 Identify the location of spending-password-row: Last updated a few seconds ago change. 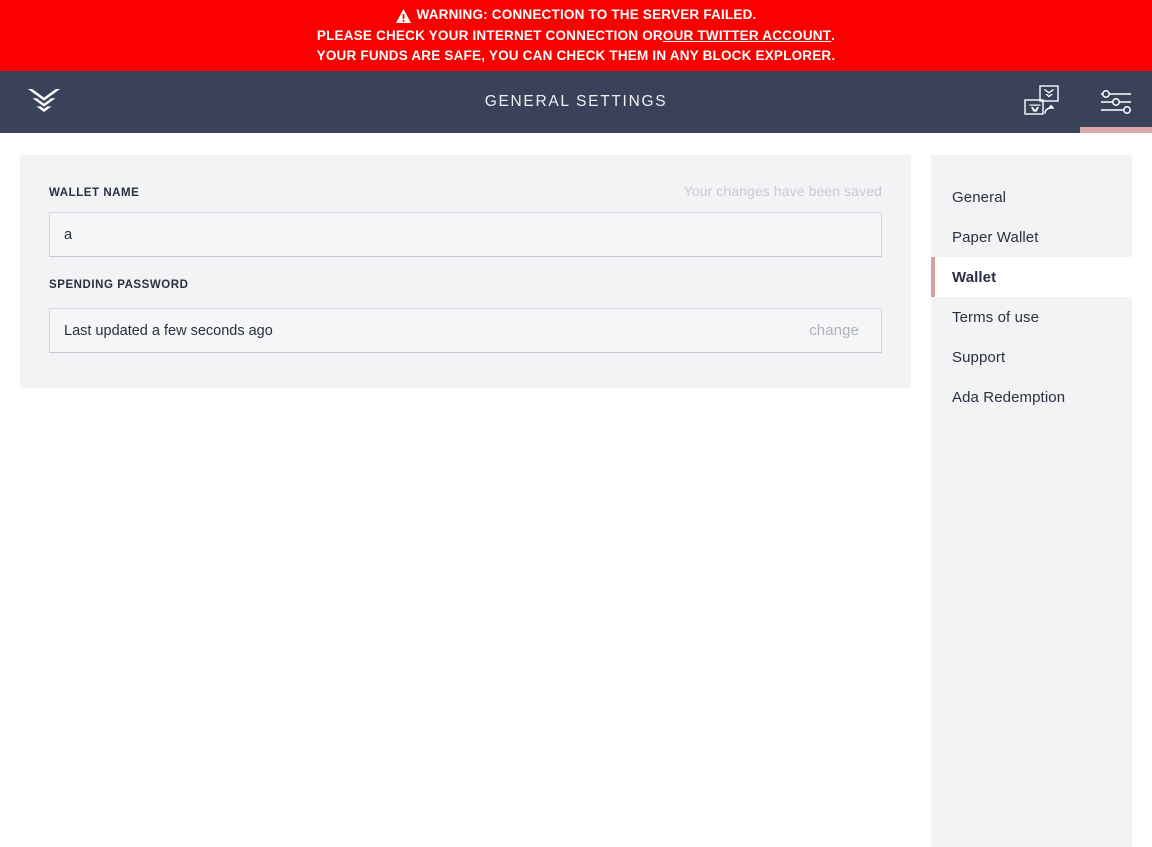
(465, 330).